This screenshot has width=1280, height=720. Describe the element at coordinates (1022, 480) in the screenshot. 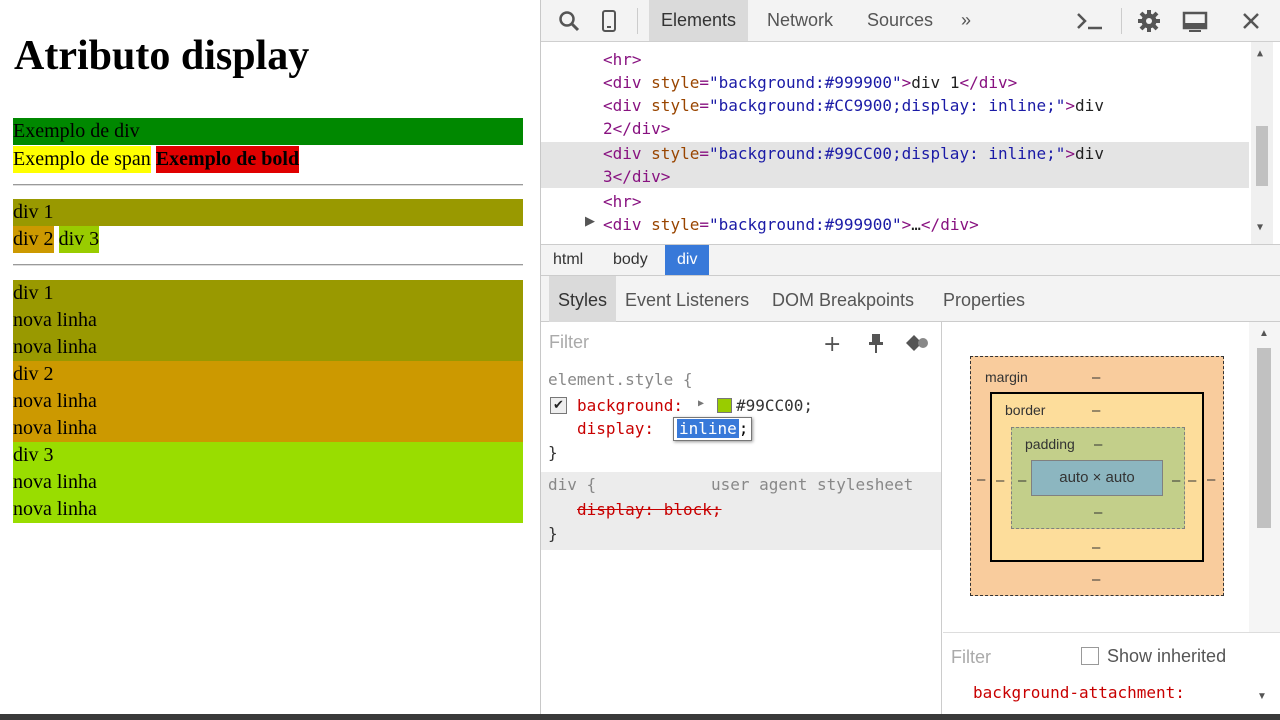

I see `padding-left-value: –` at that location.